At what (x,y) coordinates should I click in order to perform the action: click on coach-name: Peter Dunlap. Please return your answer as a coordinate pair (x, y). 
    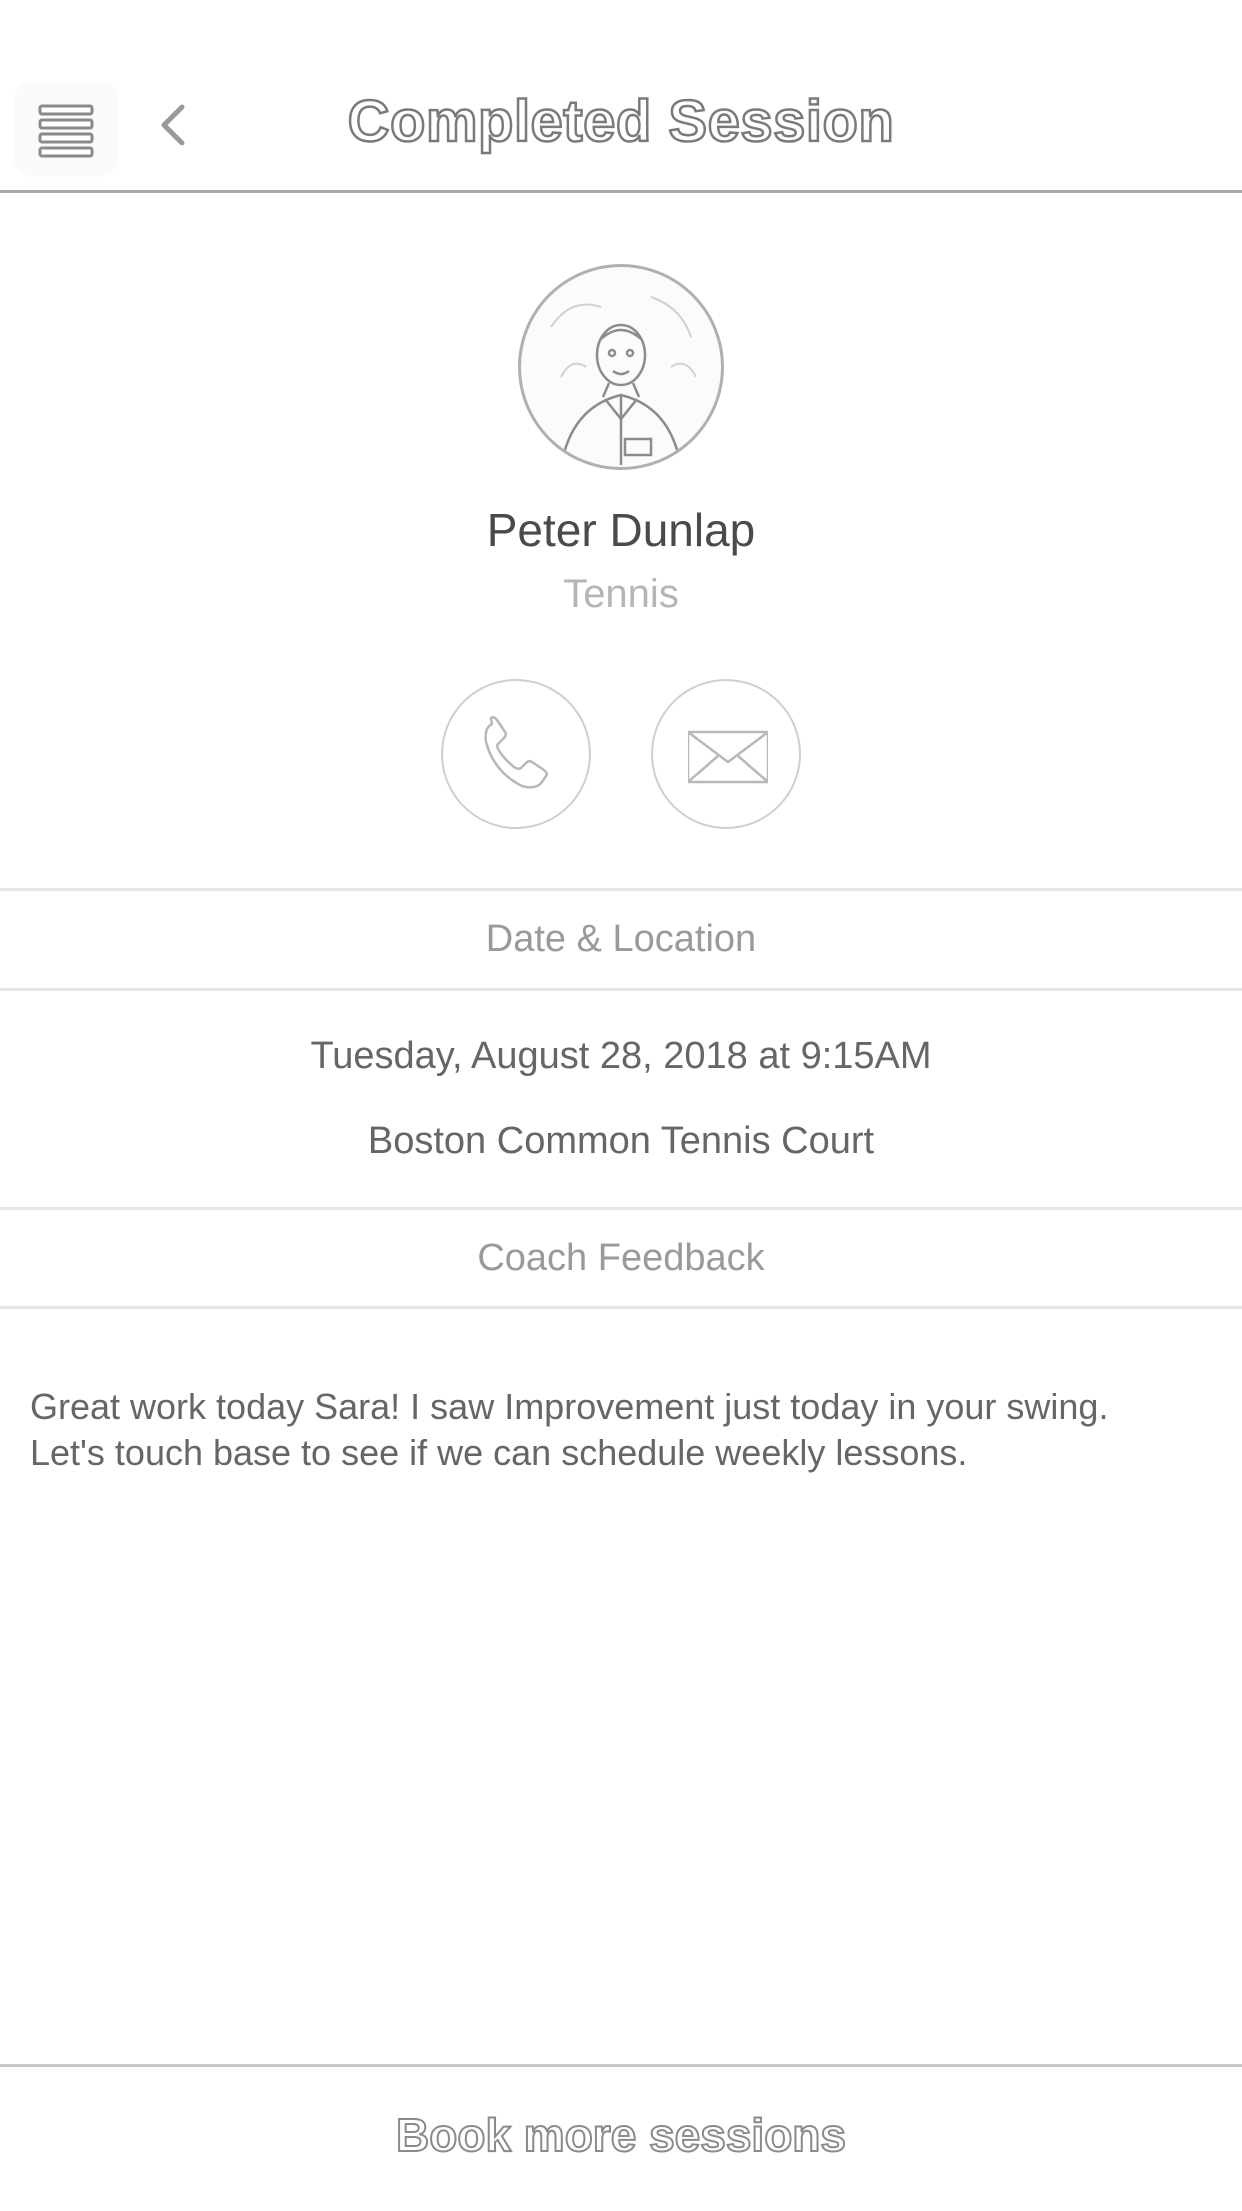
    Looking at the image, I should click on (621, 530).